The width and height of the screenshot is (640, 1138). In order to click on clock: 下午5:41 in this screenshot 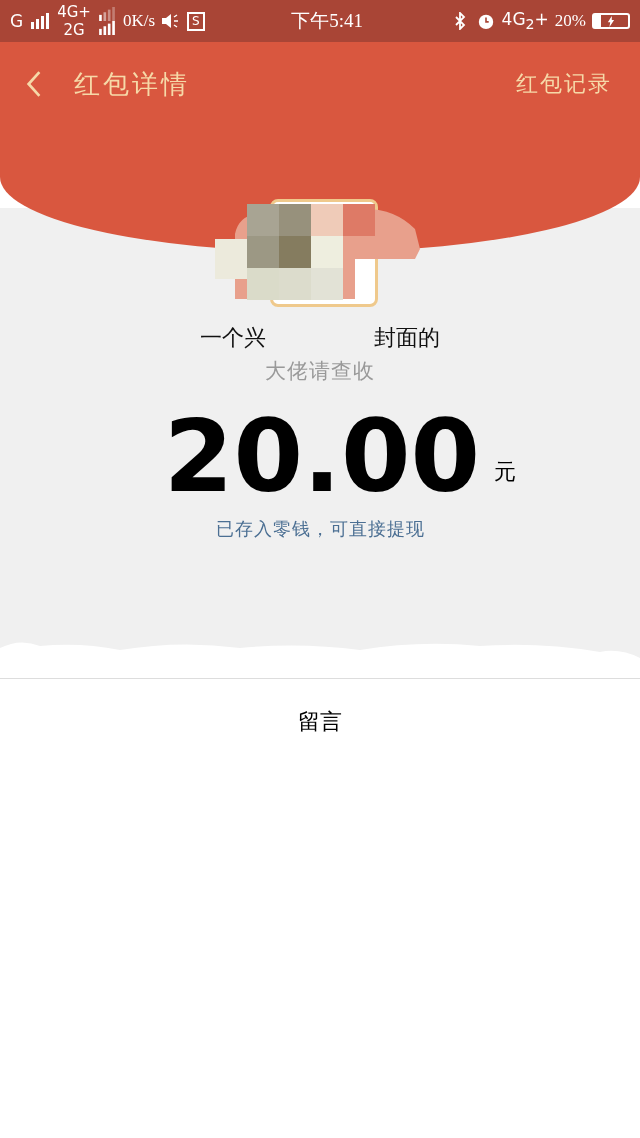, I will do `click(327, 21)`.